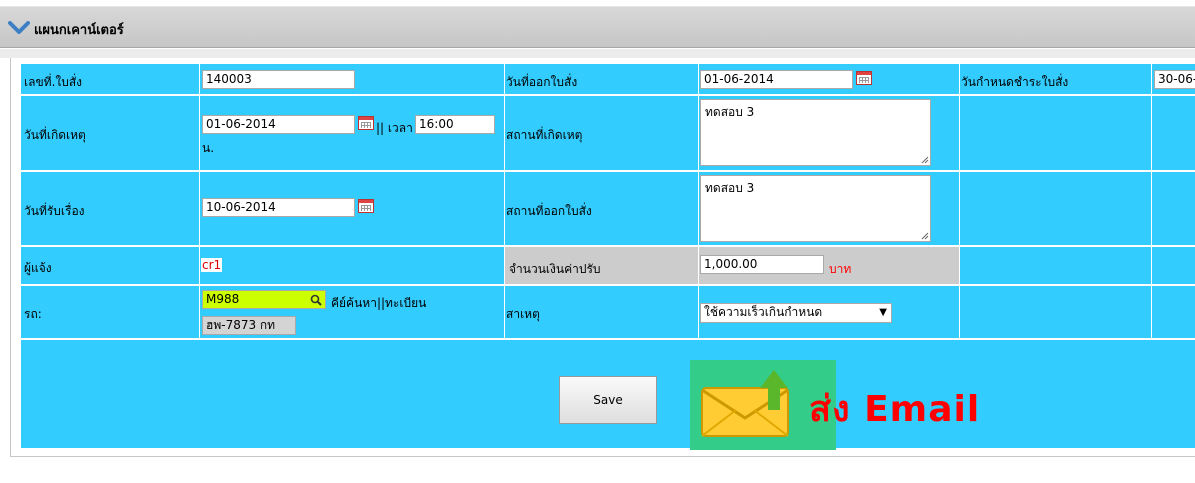 Image resolution: width=1195 pixels, height=483 pixels. I want to click on time-unit-label: น., so click(208, 148).